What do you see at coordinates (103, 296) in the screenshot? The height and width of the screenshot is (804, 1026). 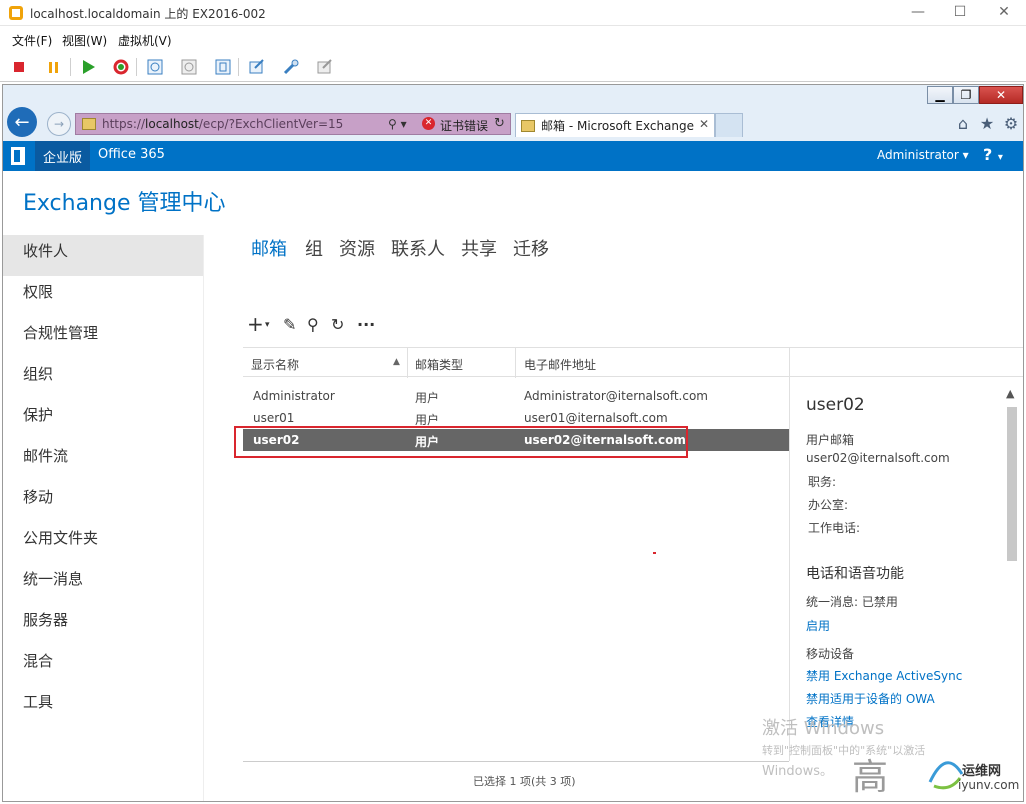 I see `nav-item-permissions: 权限` at bounding box center [103, 296].